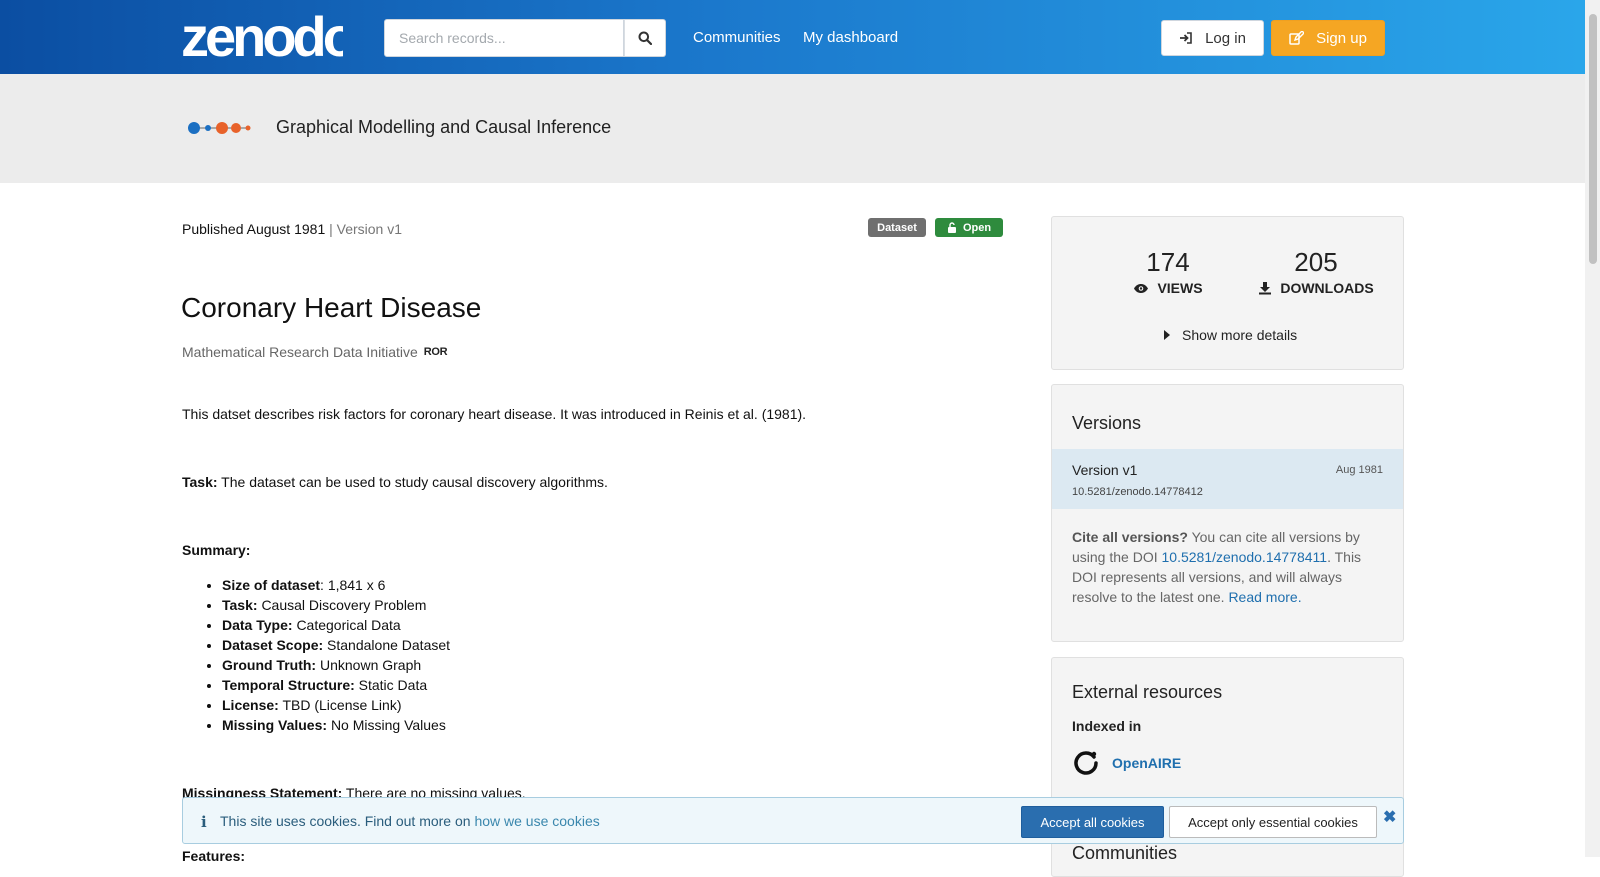  I want to click on scrollbar-thumb, so click(1593, 139).